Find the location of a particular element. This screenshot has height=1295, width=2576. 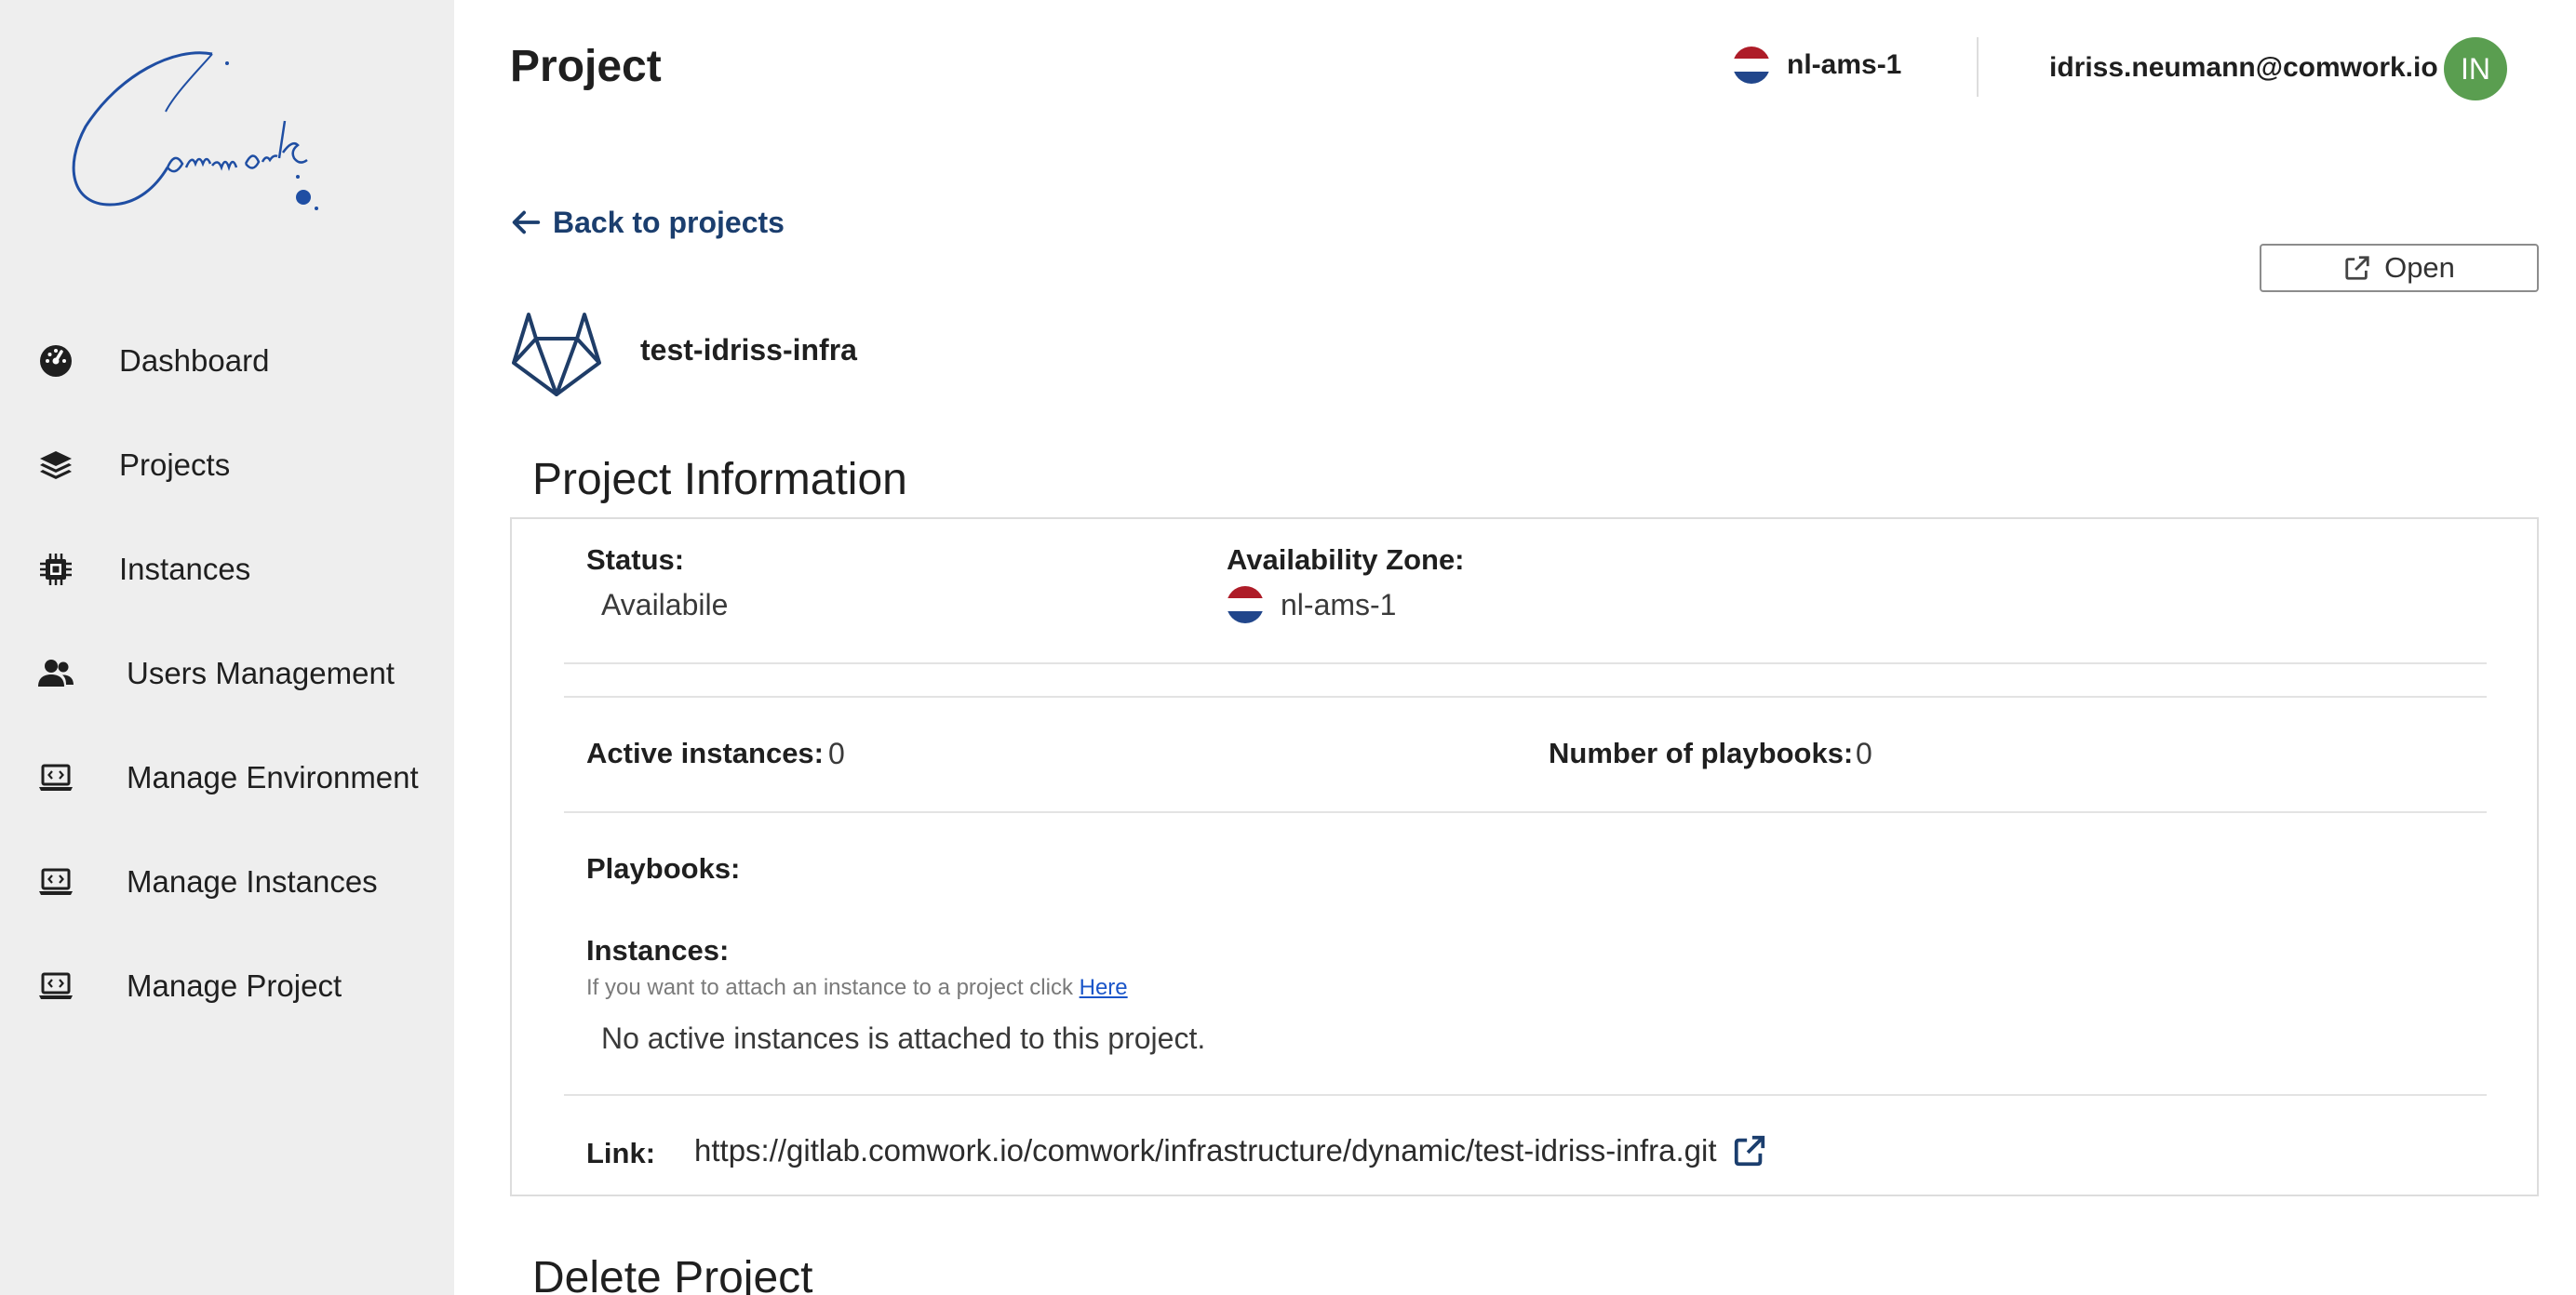

arrow-left-icon is located at coordinates (526, 222).